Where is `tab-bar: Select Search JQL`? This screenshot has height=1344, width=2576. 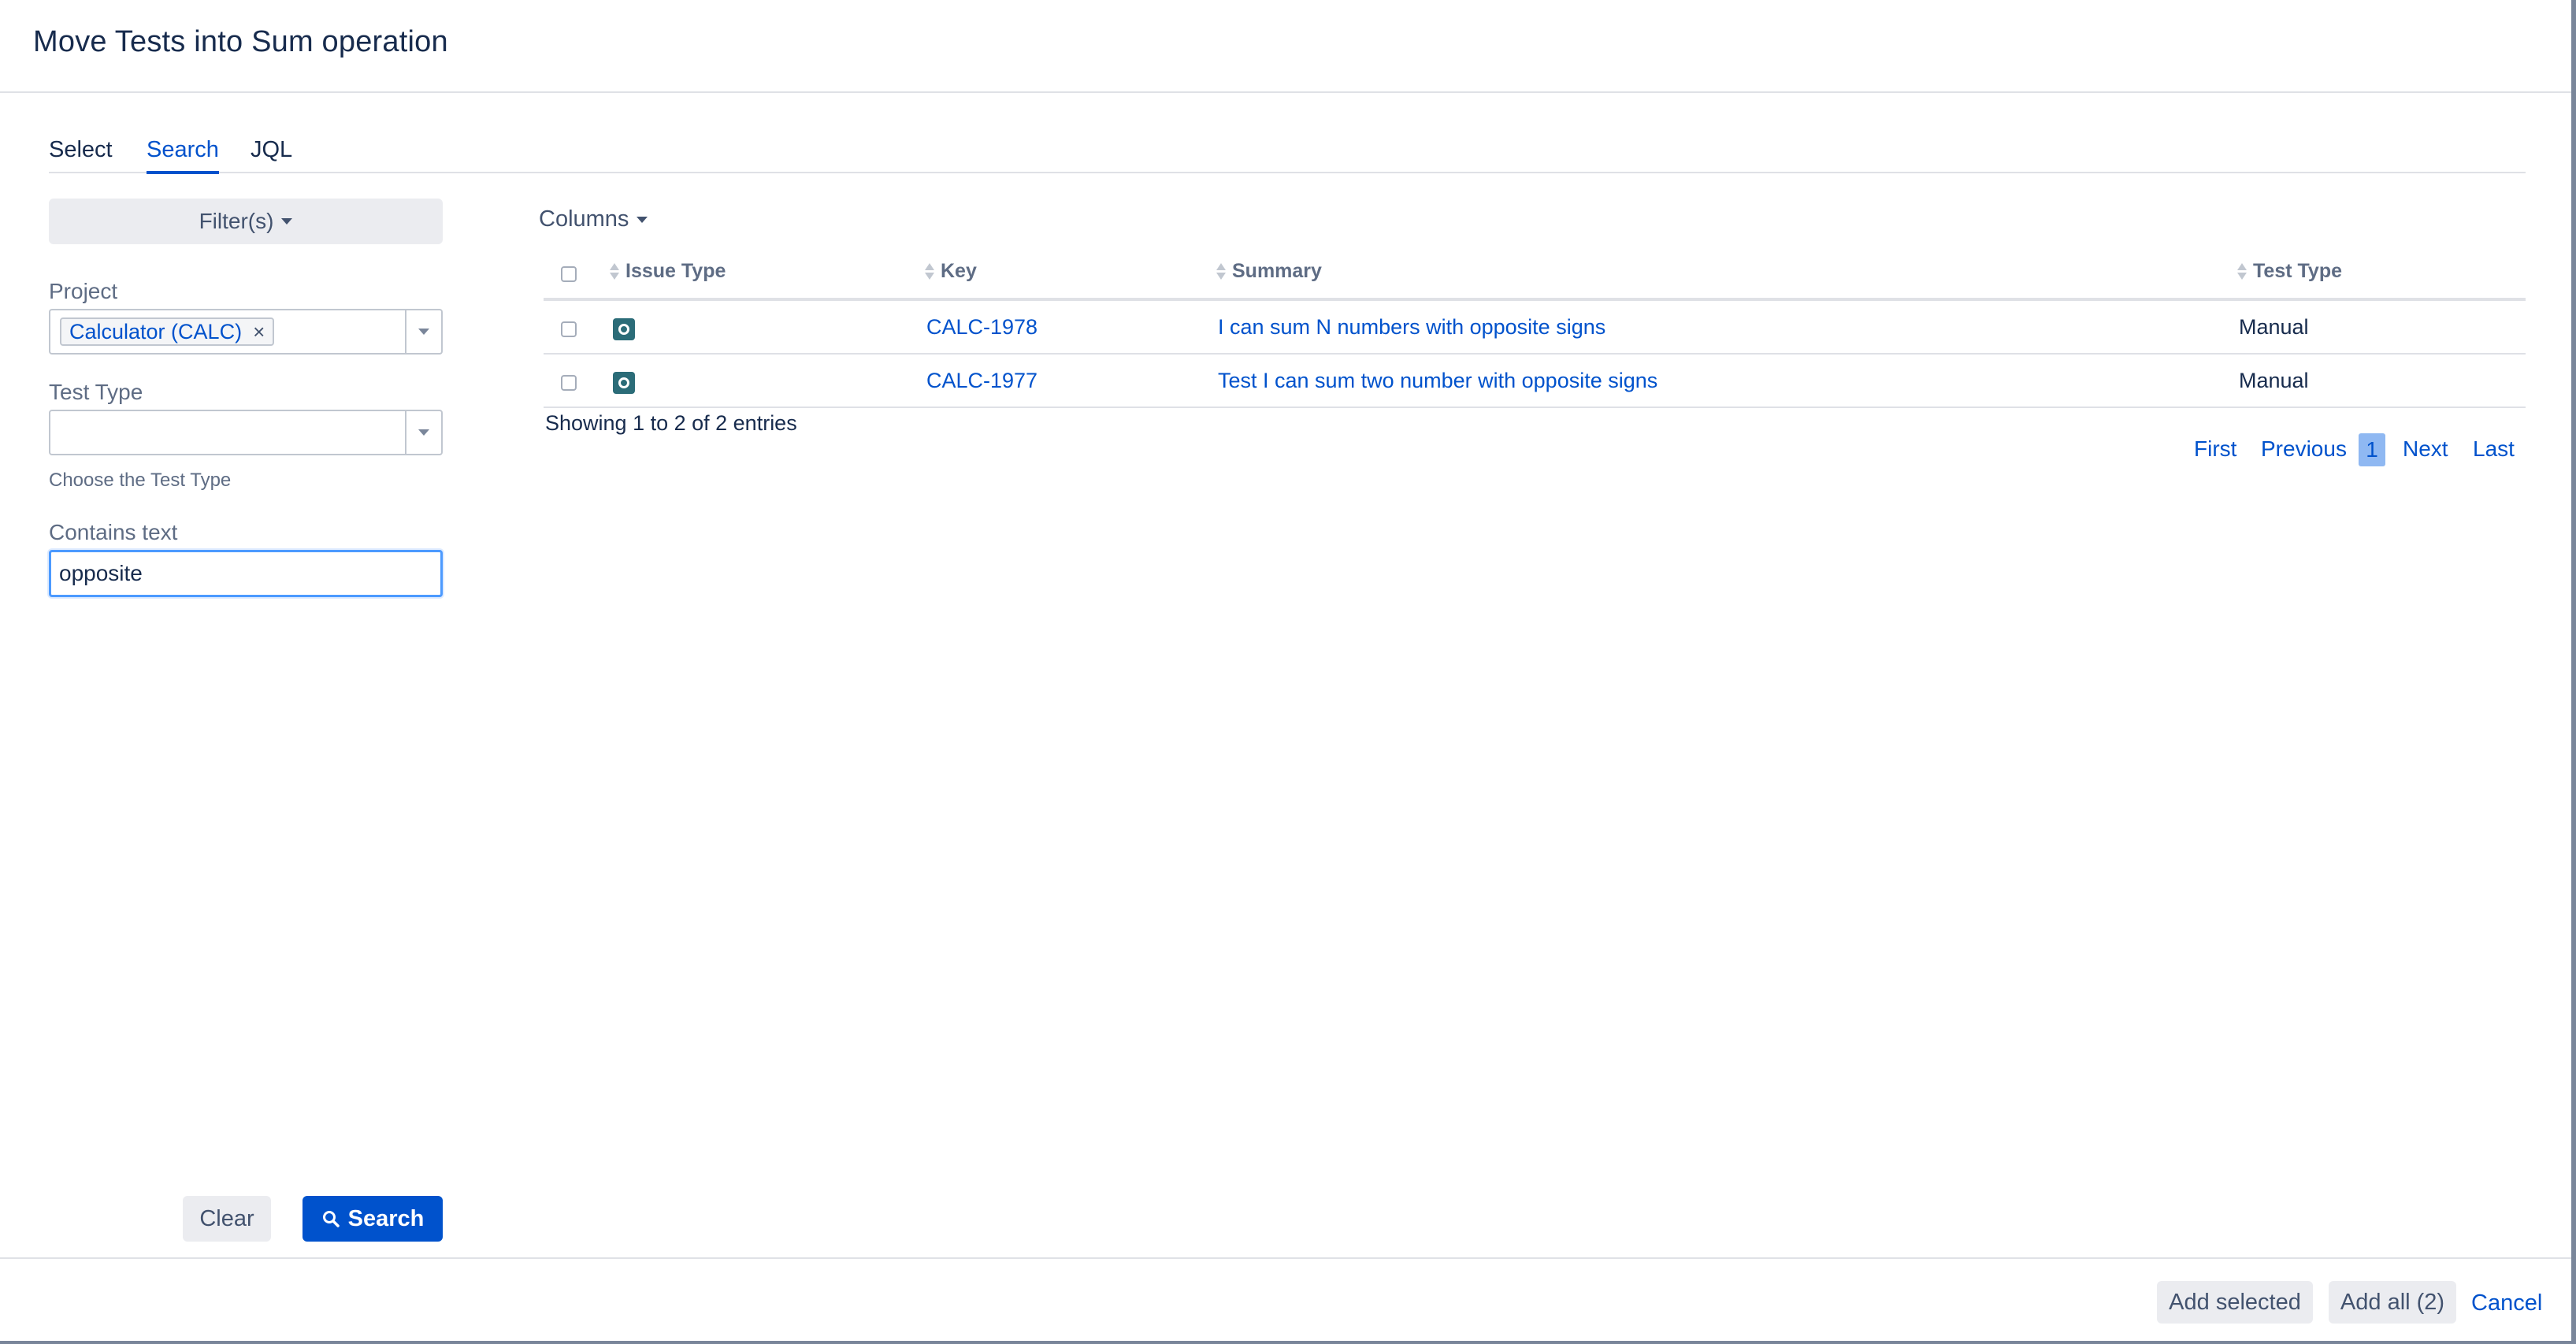
tab-bar: Select Search JQL is located at coordinates (1287, 151).